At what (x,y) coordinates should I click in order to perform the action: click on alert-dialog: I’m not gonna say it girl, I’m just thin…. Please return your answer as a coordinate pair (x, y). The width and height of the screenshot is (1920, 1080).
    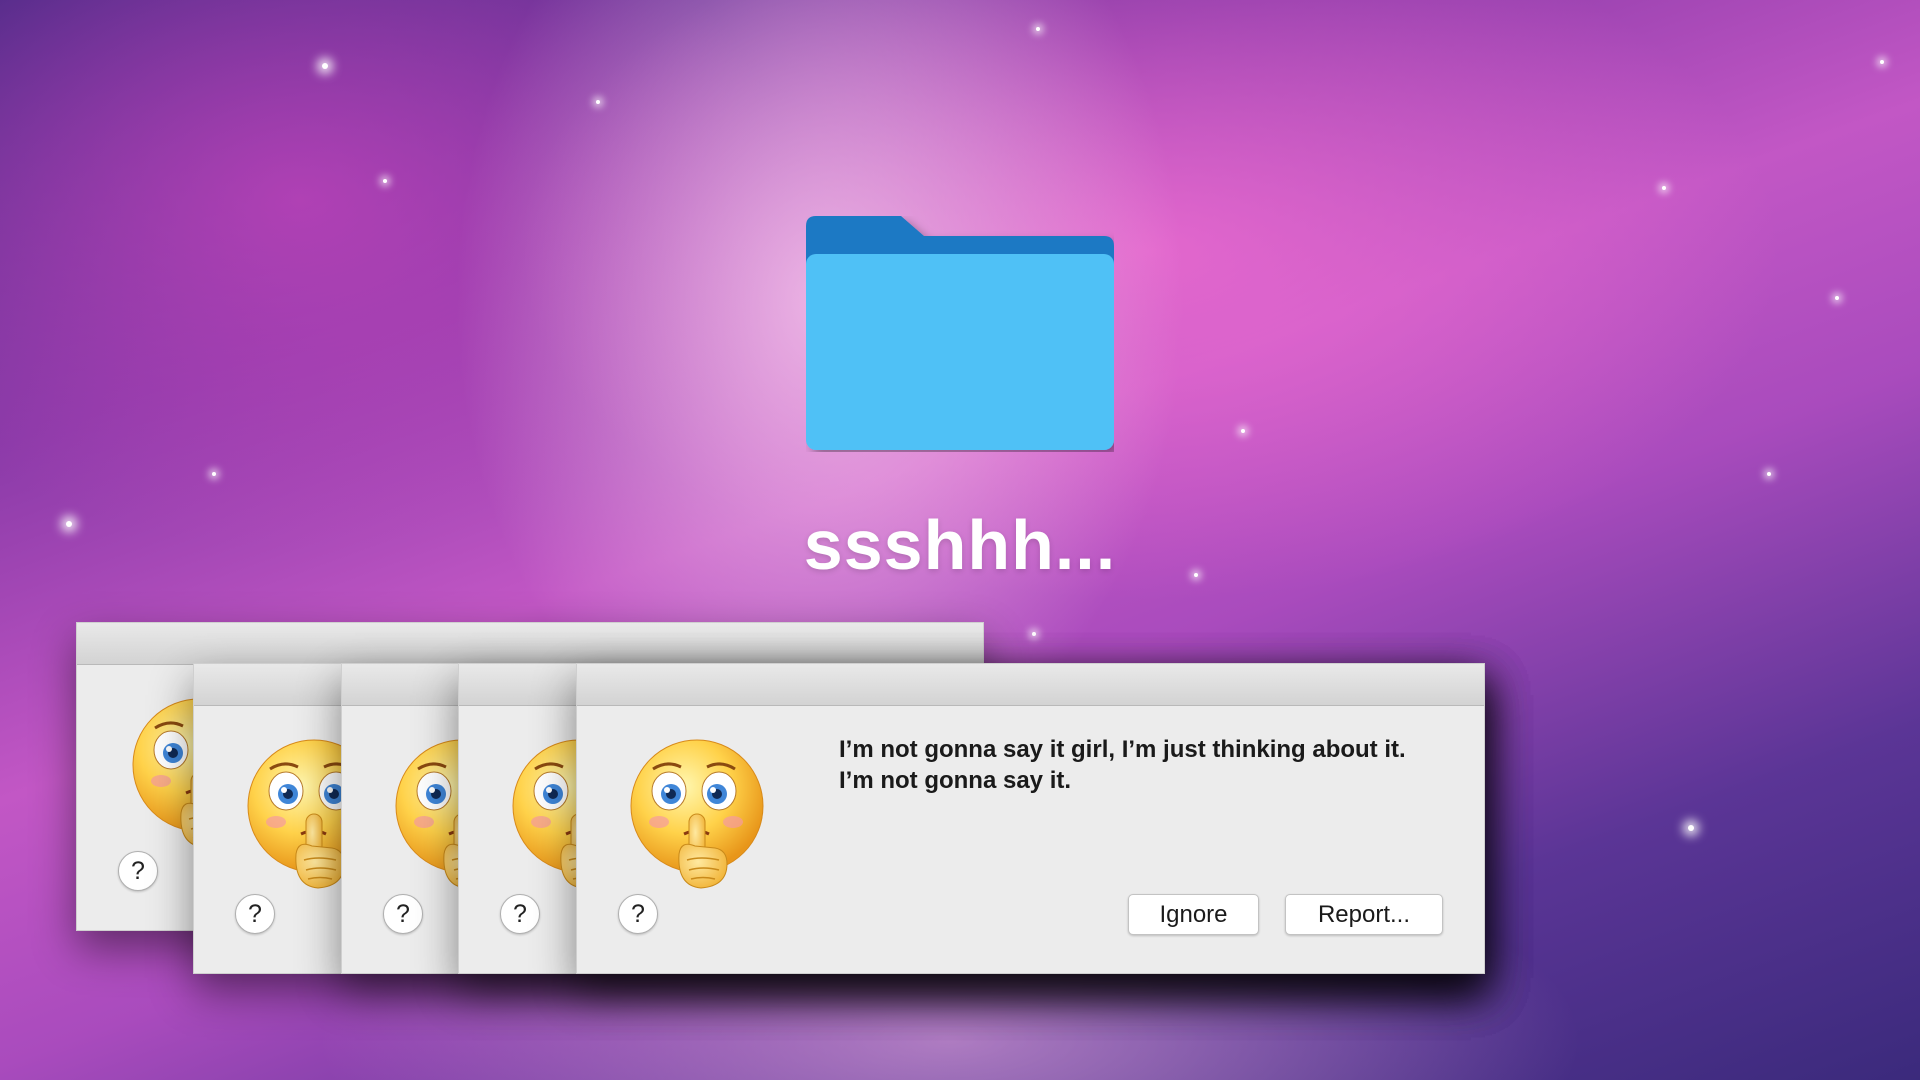
    Looking at the image, I should click on (1030, 818).